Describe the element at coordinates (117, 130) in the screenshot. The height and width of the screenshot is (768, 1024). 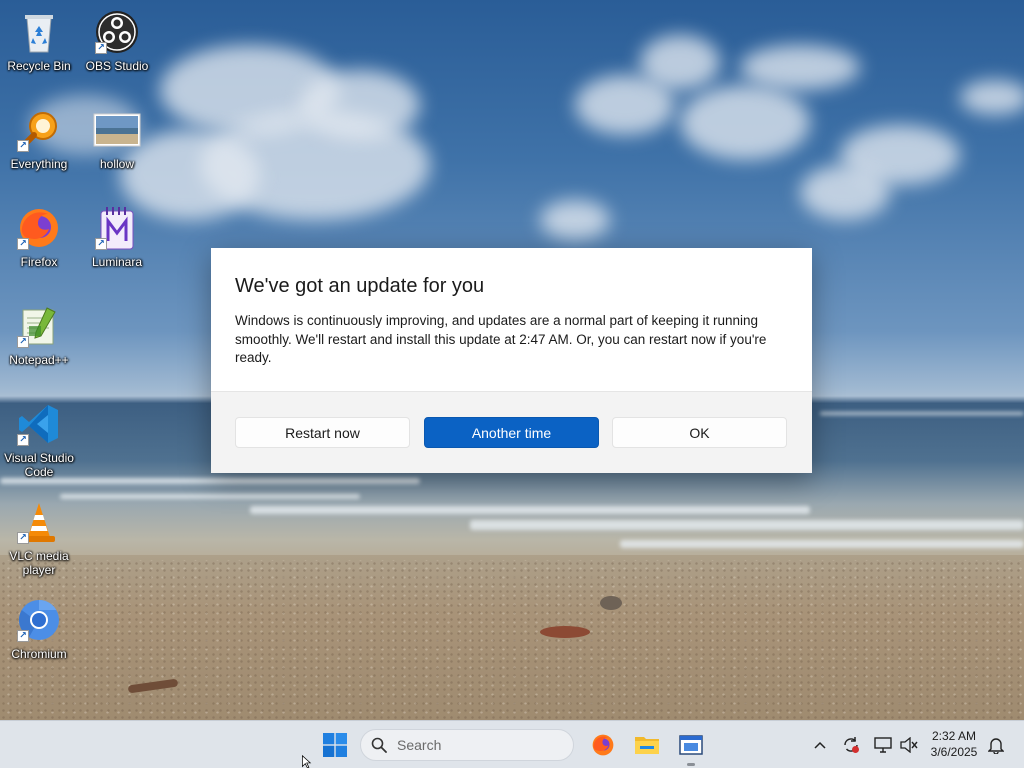
I see `image-thumbnail-icon` at that location.